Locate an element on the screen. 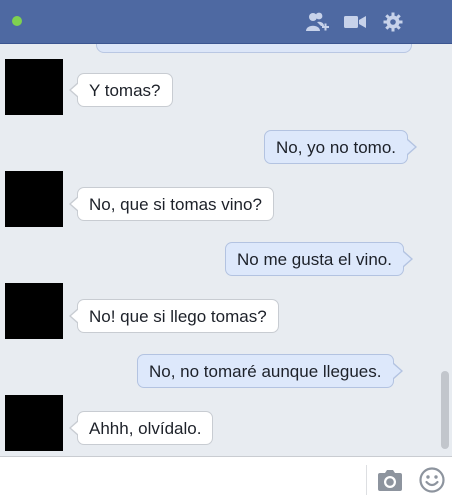 The height and width of the screenshot is (503, 452). emoji-icon is located at coordinates (432, 480).